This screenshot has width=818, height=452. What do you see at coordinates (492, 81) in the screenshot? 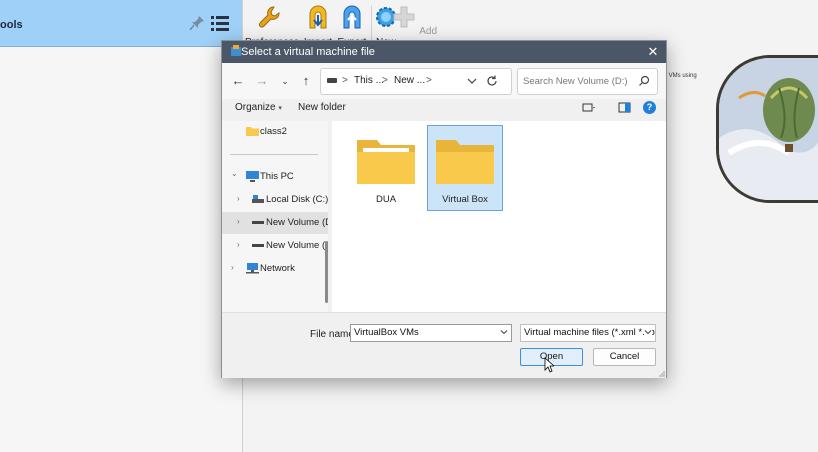
I see `refresh-icon` at bounding box center [492, 81].